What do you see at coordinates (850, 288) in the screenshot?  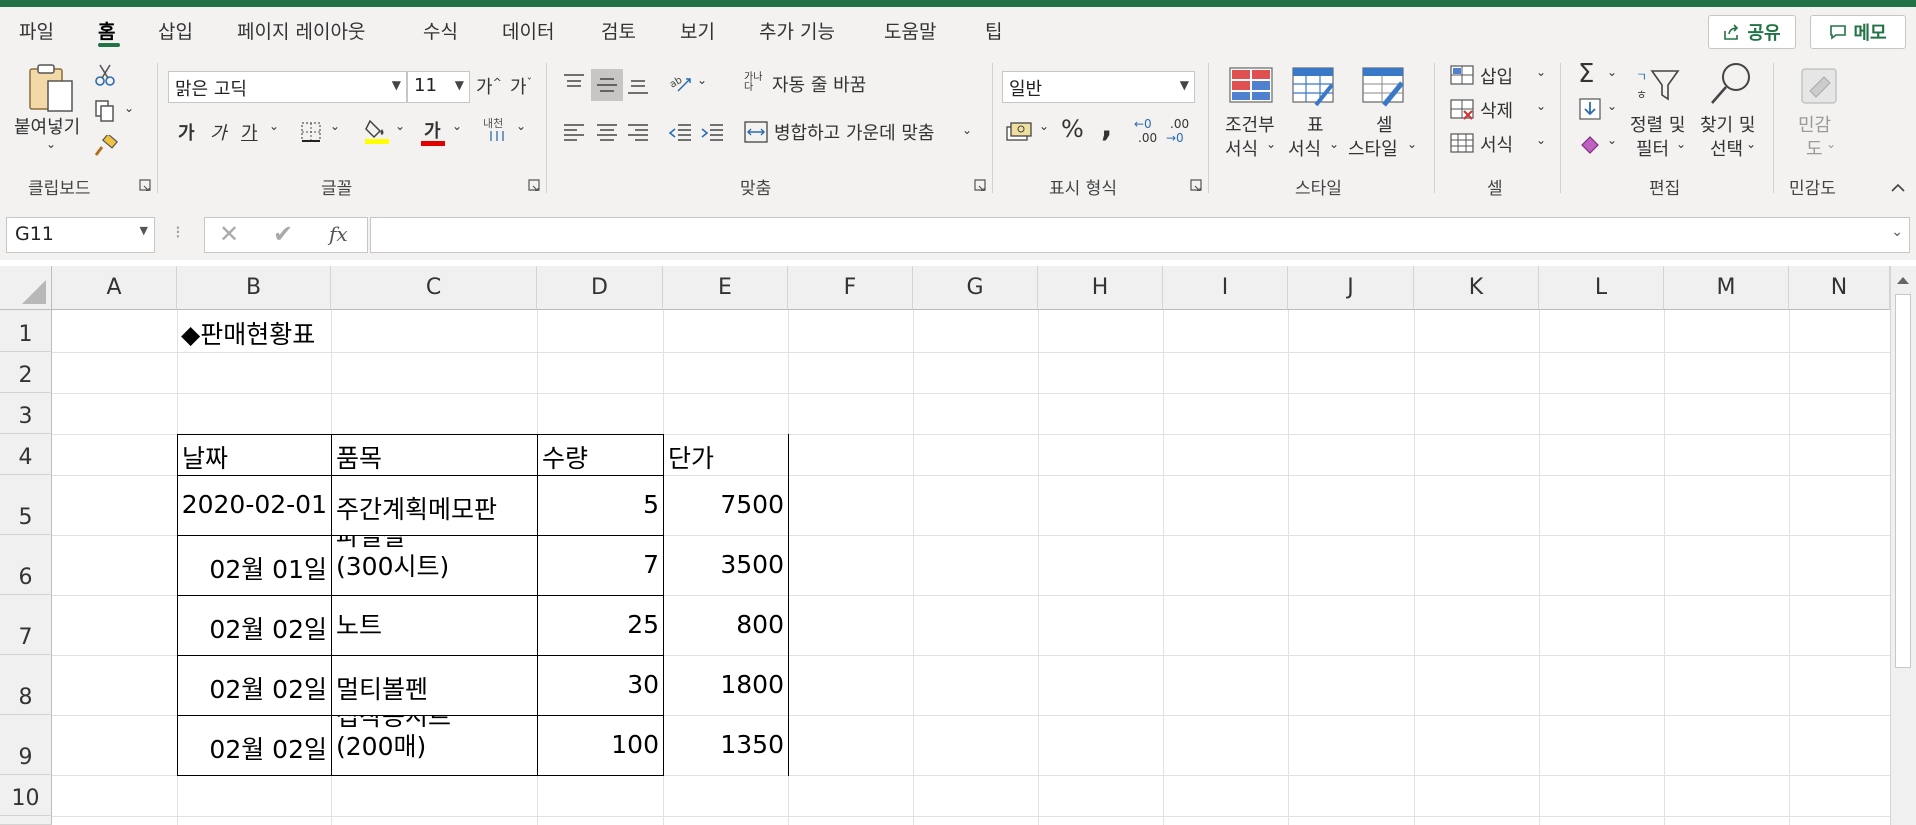 I see `column-header-F: F` at bounding box center [850, 288].